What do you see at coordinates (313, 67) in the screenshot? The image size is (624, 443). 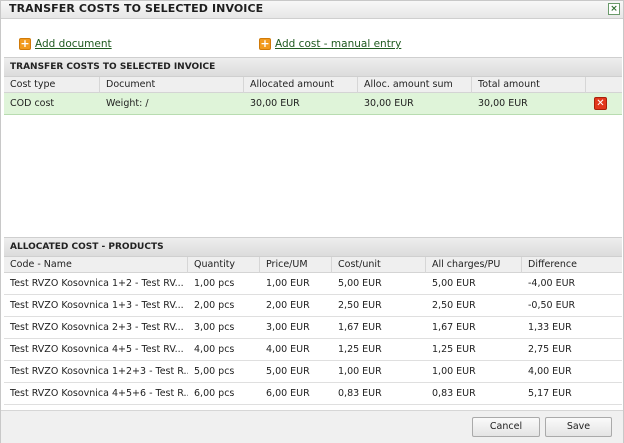 I see `costs-panel-header: TRANSFER COSTS TO SELECTED INVOICE` at bounding box center [313, 67].